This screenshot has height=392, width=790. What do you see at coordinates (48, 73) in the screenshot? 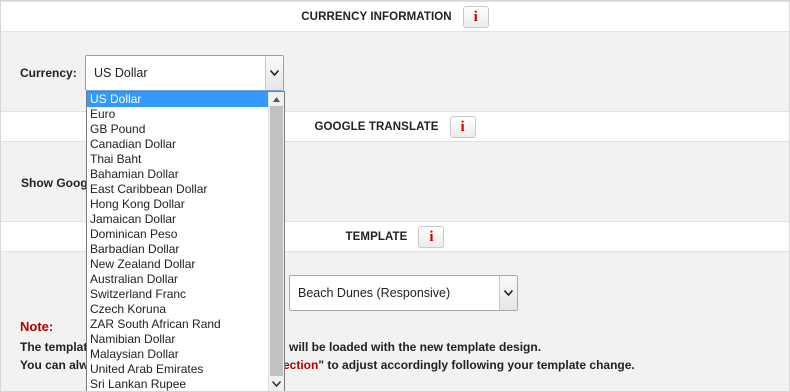
I see `currency-label: Currency:` at bounding box center [48, 73].